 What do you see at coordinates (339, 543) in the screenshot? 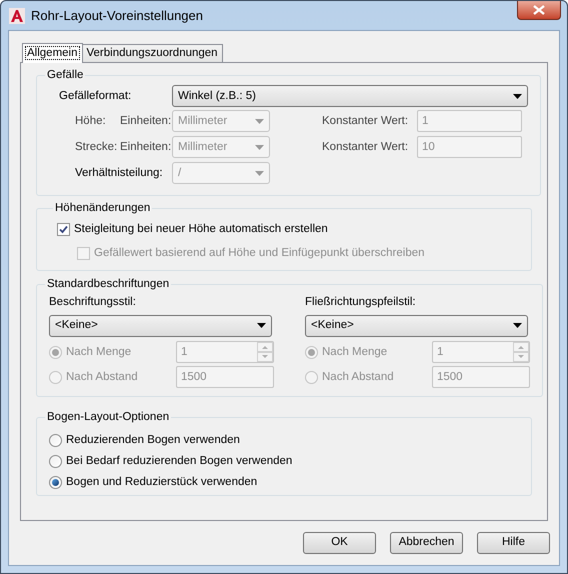
I see `dialog-button: OK` at bounding box center [339, 543].